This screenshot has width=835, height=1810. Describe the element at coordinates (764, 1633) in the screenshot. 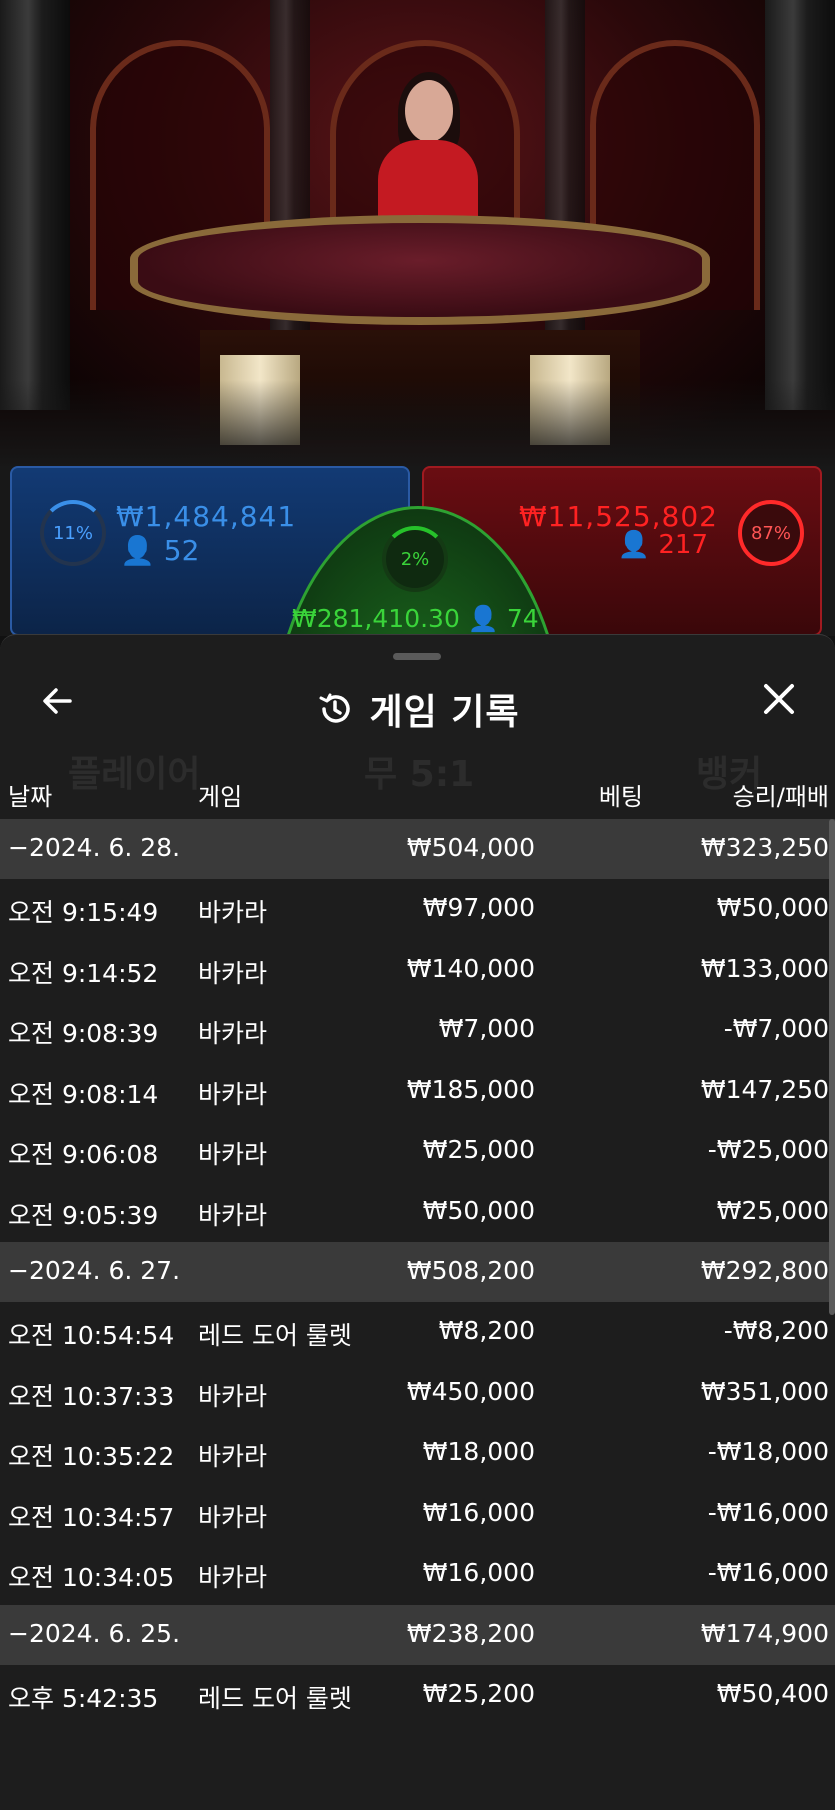

I see `group-result-total: ₩174,900` at that location.